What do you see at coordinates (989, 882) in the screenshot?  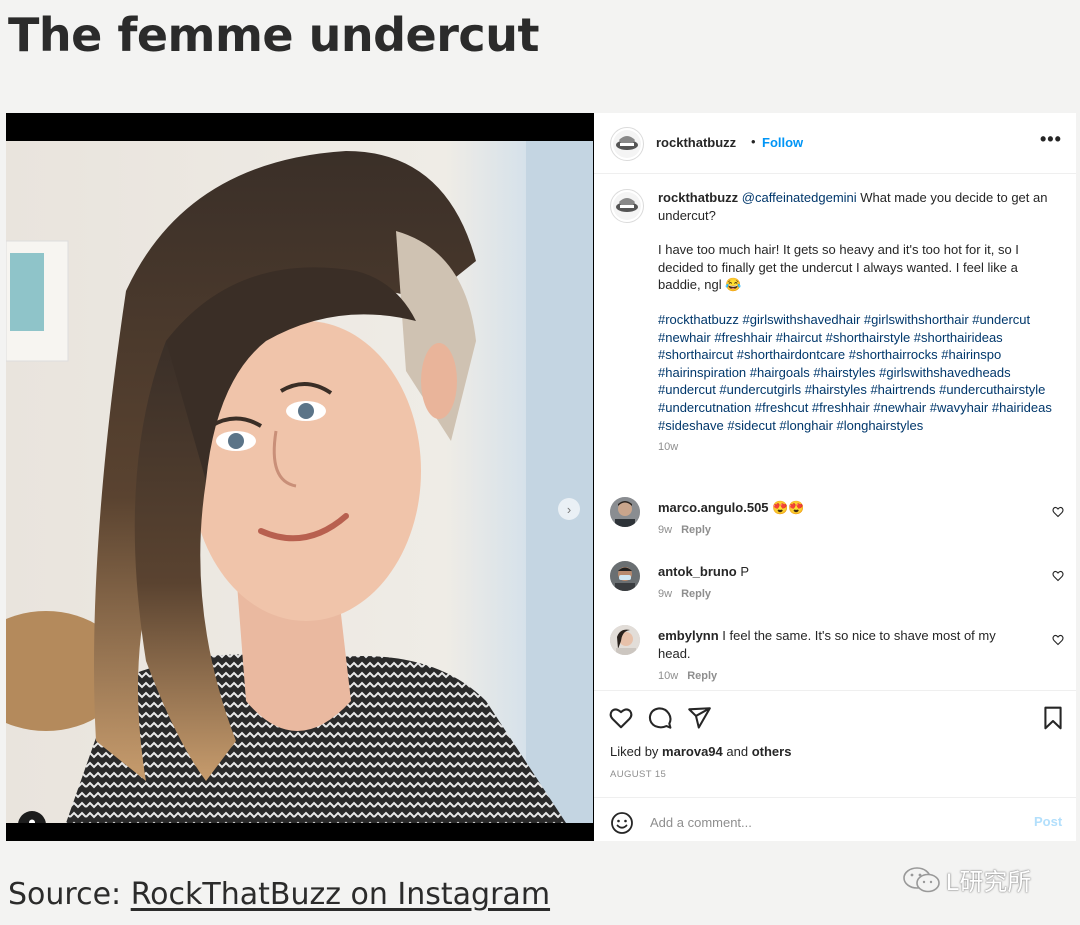 I see `watermark-text: L研究所` at bounding box center [989, 882].